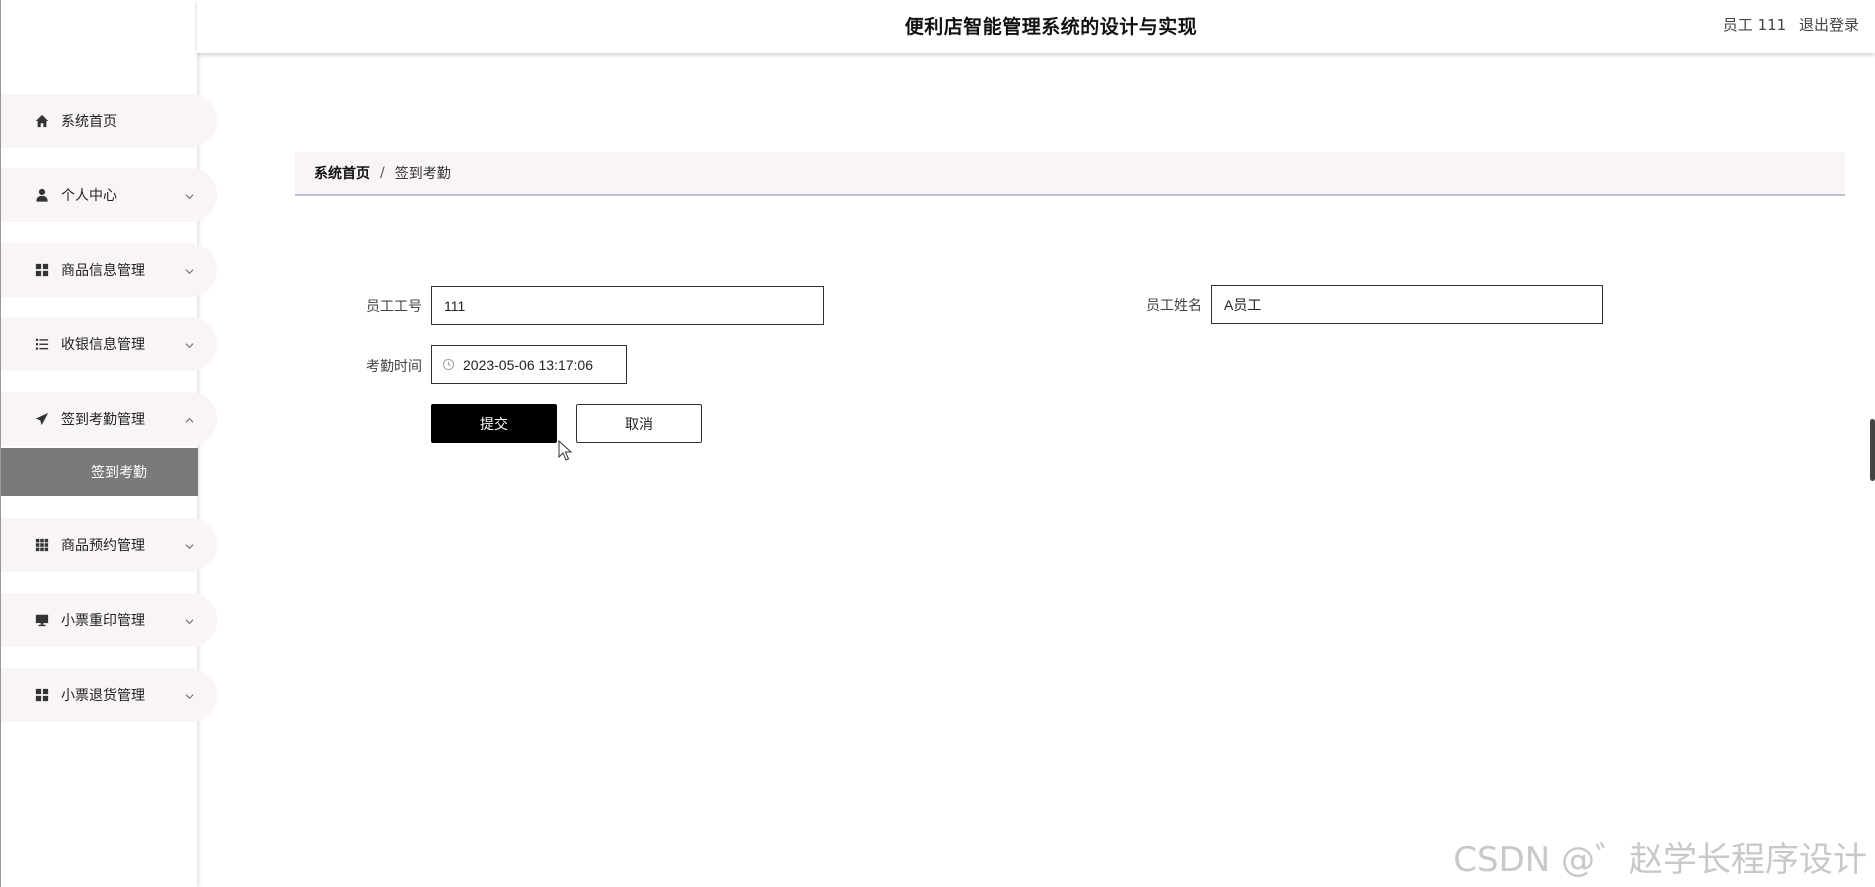 The width and height of the screenshot is (1875, 887). Describe the element at coordinates (422, 174) in the screenshot. I see `breadcrumb-current: 签到考勤` at that location.